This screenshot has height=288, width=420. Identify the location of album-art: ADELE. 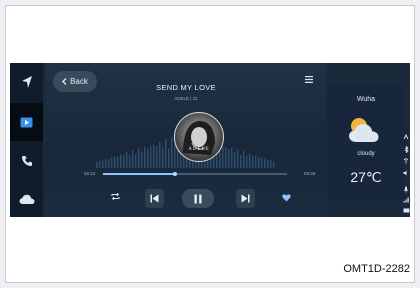
(199, 137).